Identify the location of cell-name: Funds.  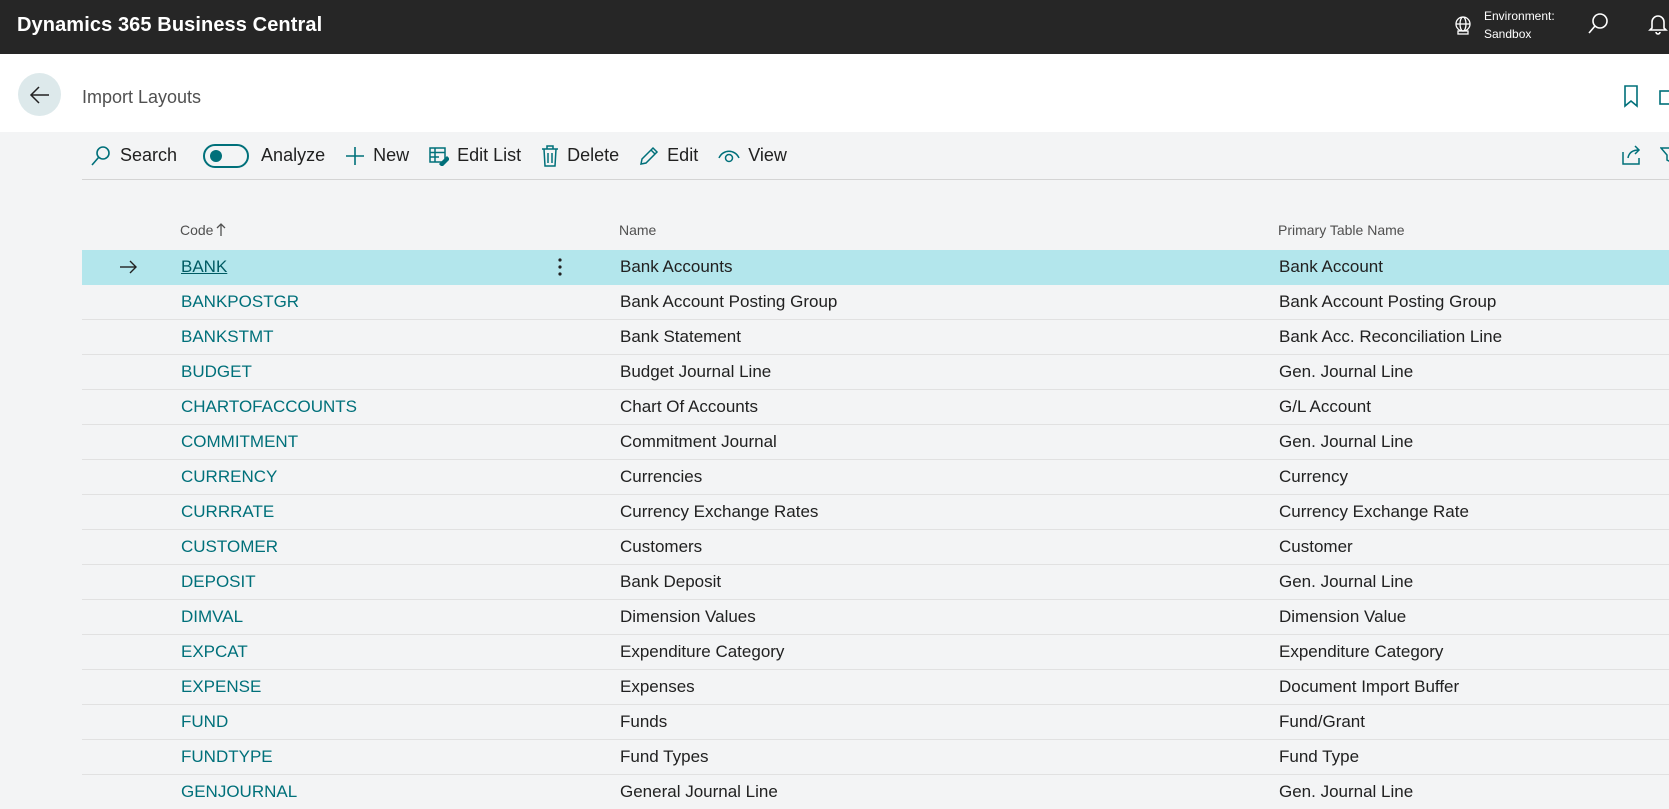
(644, 721).